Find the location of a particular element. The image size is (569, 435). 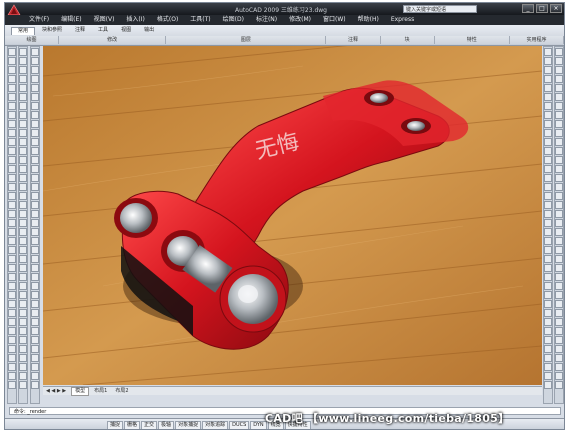

osnap-toggle: 对象捕捉 is located at coordinates (188, 425).